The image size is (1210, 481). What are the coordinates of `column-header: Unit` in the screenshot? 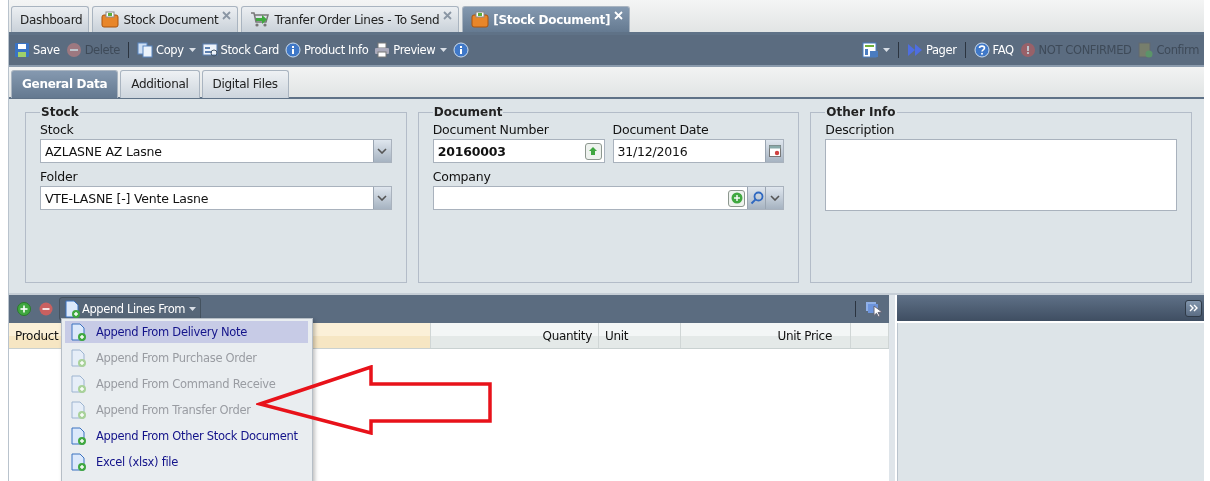 It's located at (640, 335).